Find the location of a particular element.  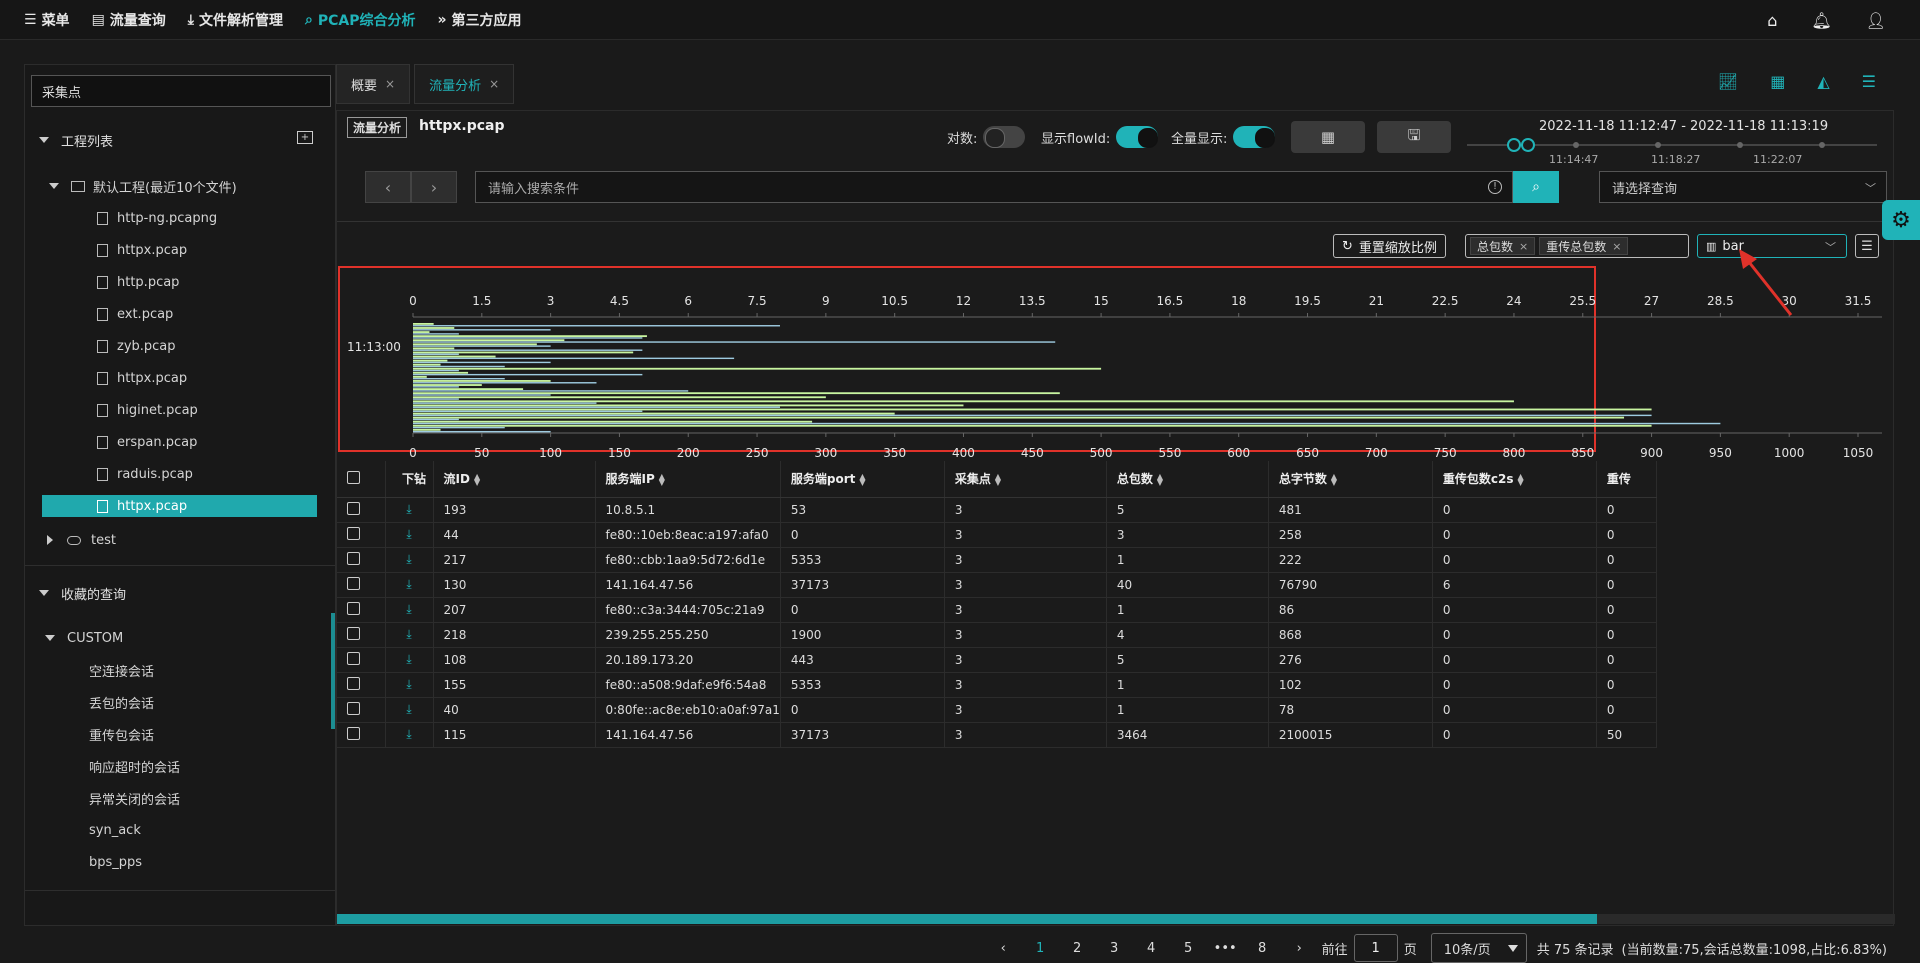

file-item: http-ng.pcapng is located at coordinates (180, 218).